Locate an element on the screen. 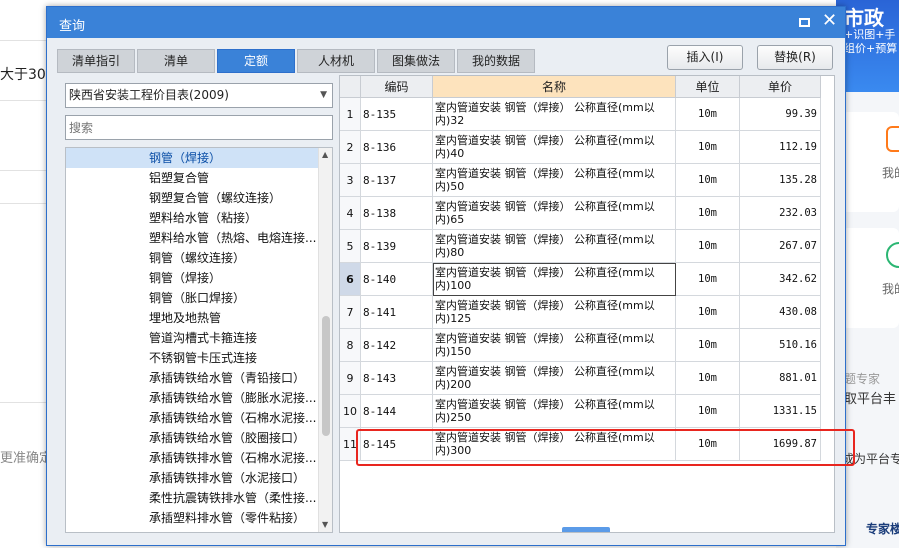  tab-quota: 定额 is located at coordinates (256, 61).